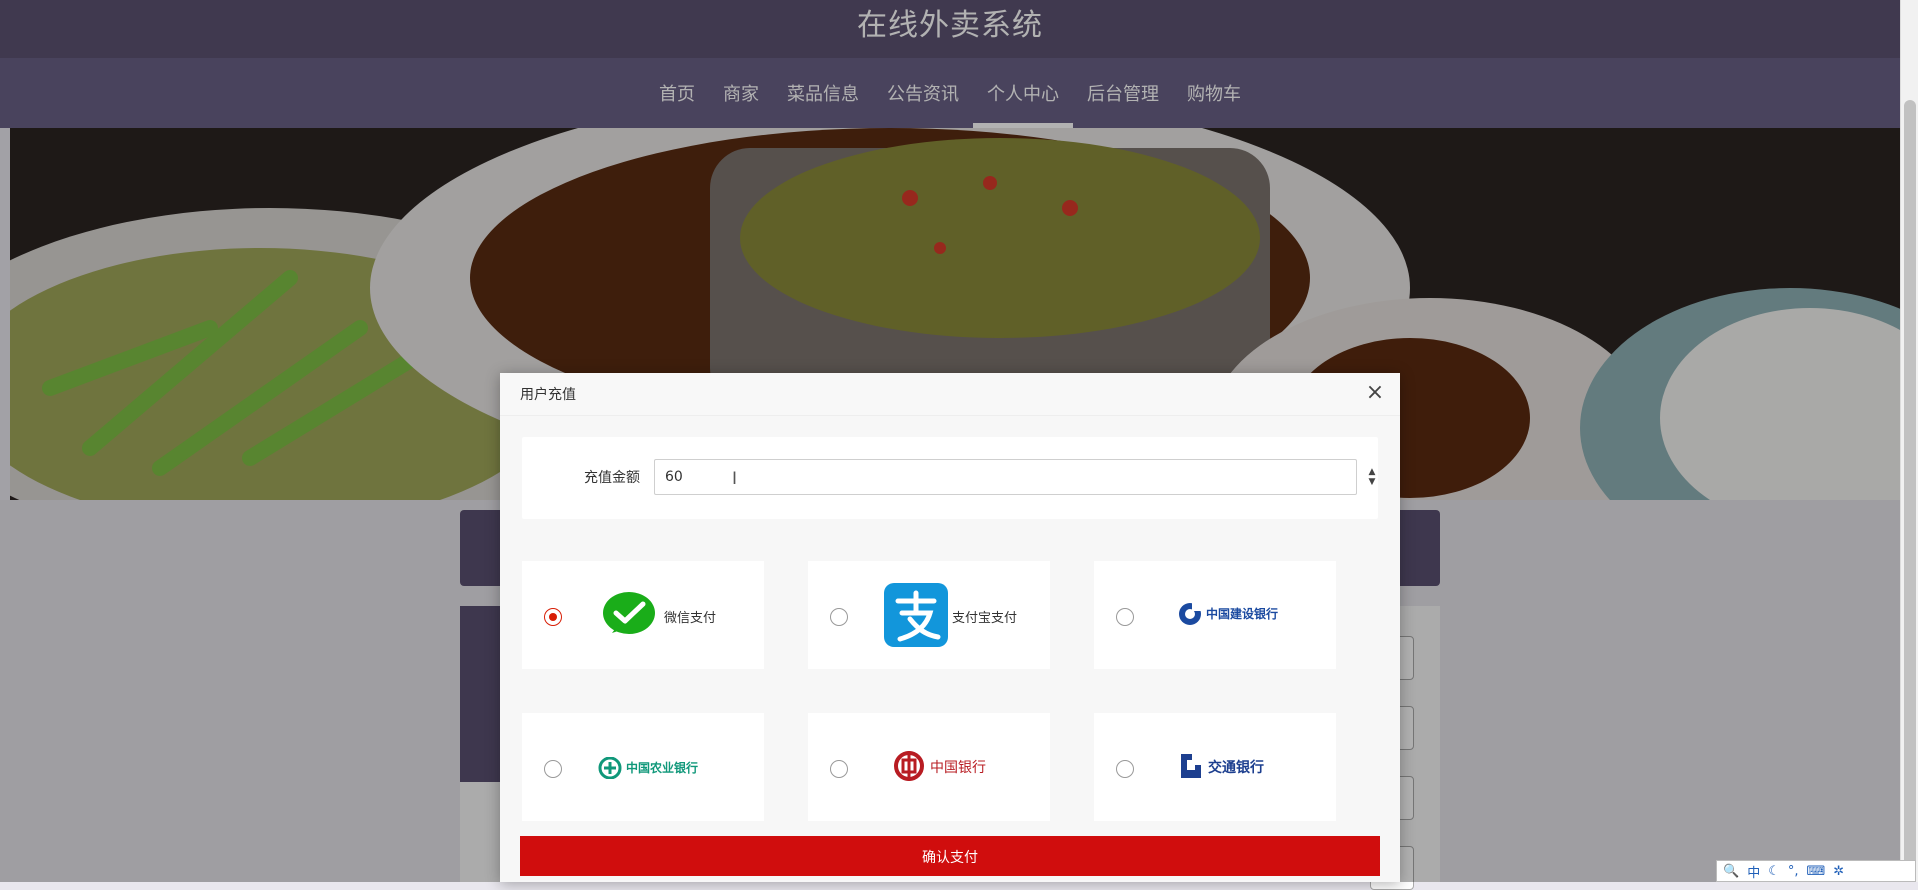  What do you see at coordinates (612, 478) in the screenshot?
I see `amount-label: 充值金额` at bounding box center [612, 478].